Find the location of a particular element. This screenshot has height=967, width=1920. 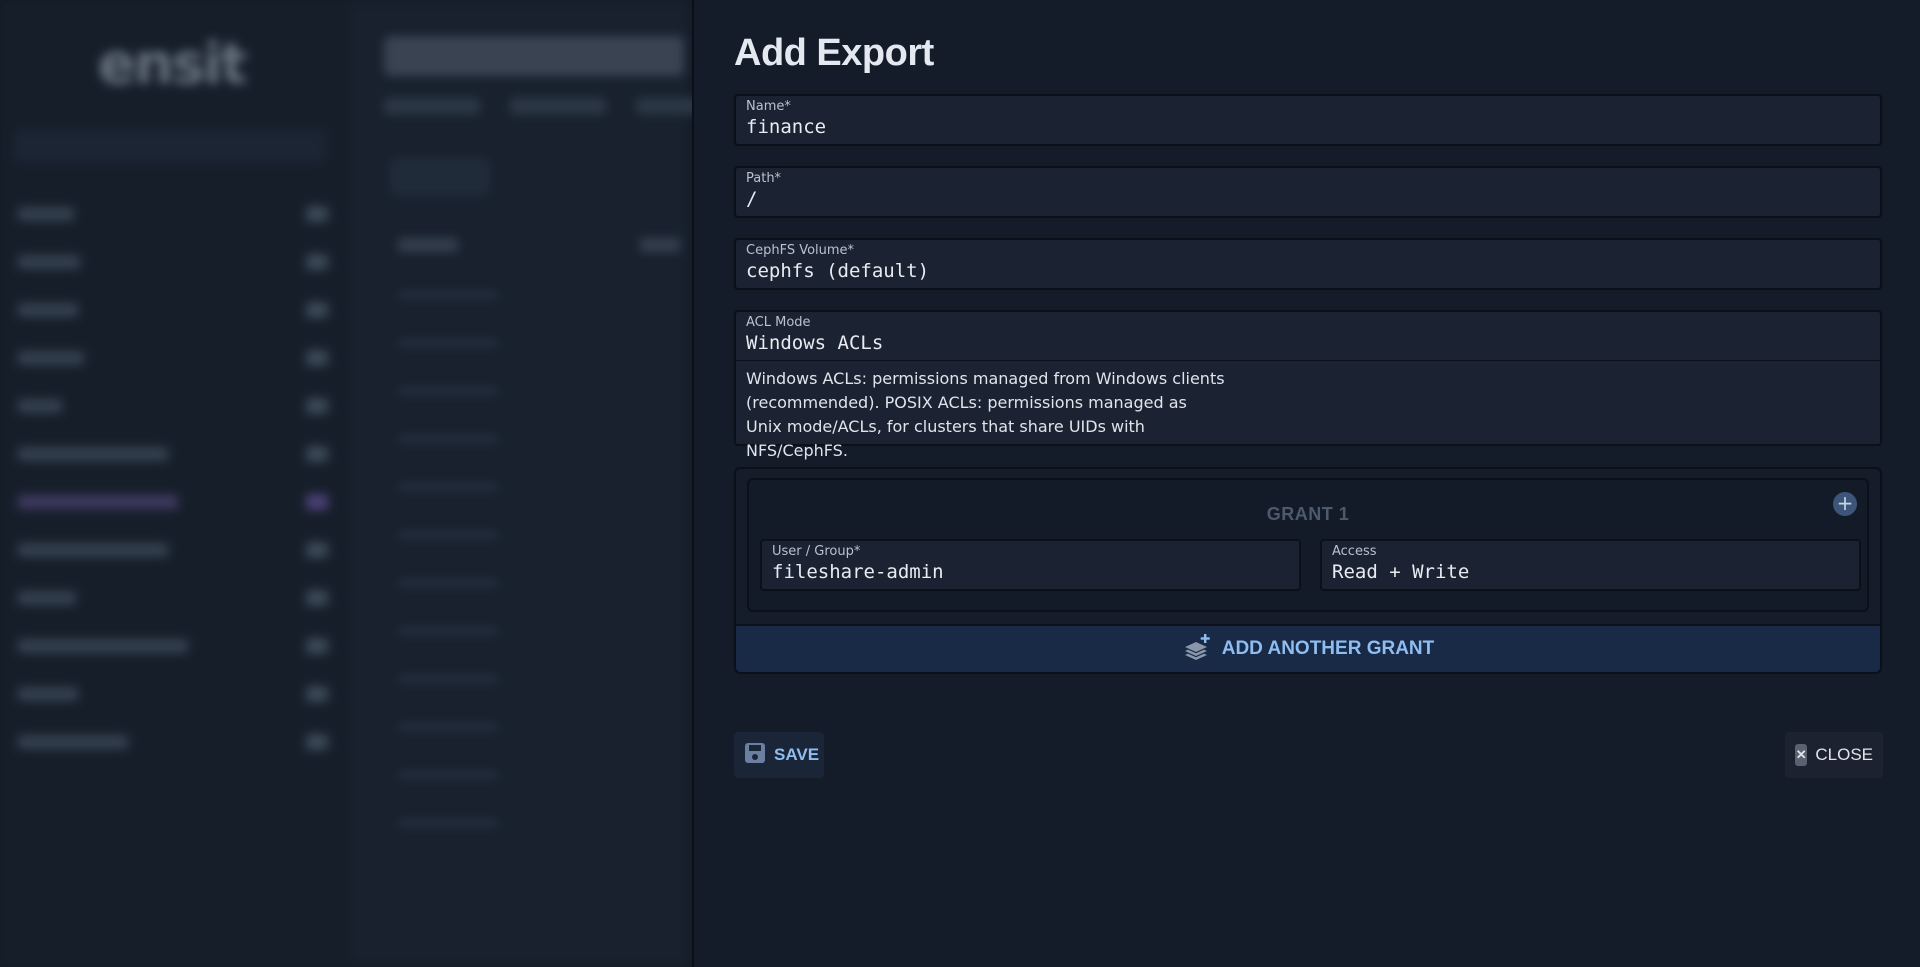

layers-plus-icon is located at coordinates (1197, 649).